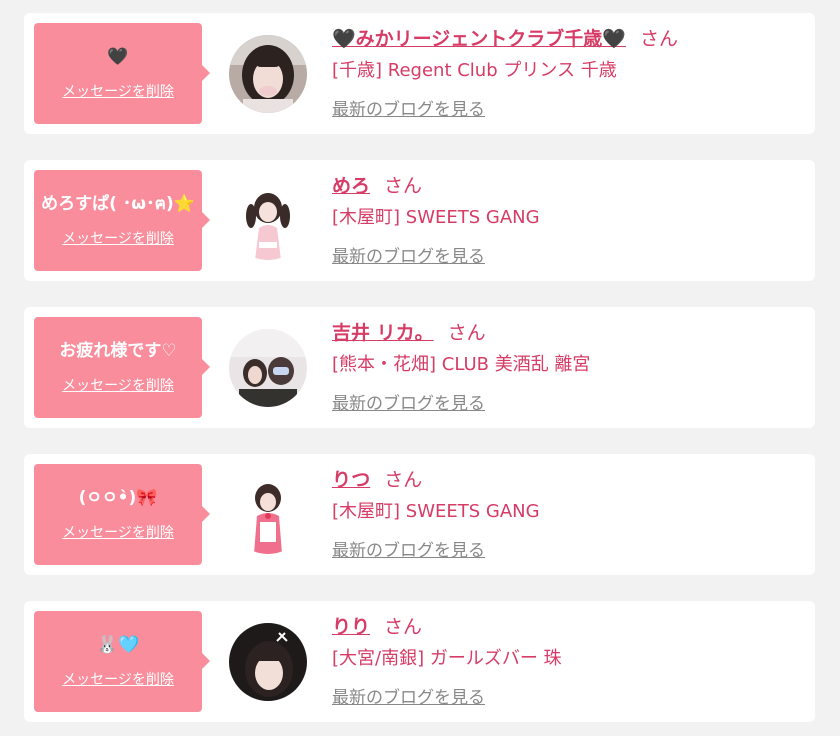  Describe the element at coordinates (351, 480) in the screenshot. I see `cast-name-link: りつ` at that location.